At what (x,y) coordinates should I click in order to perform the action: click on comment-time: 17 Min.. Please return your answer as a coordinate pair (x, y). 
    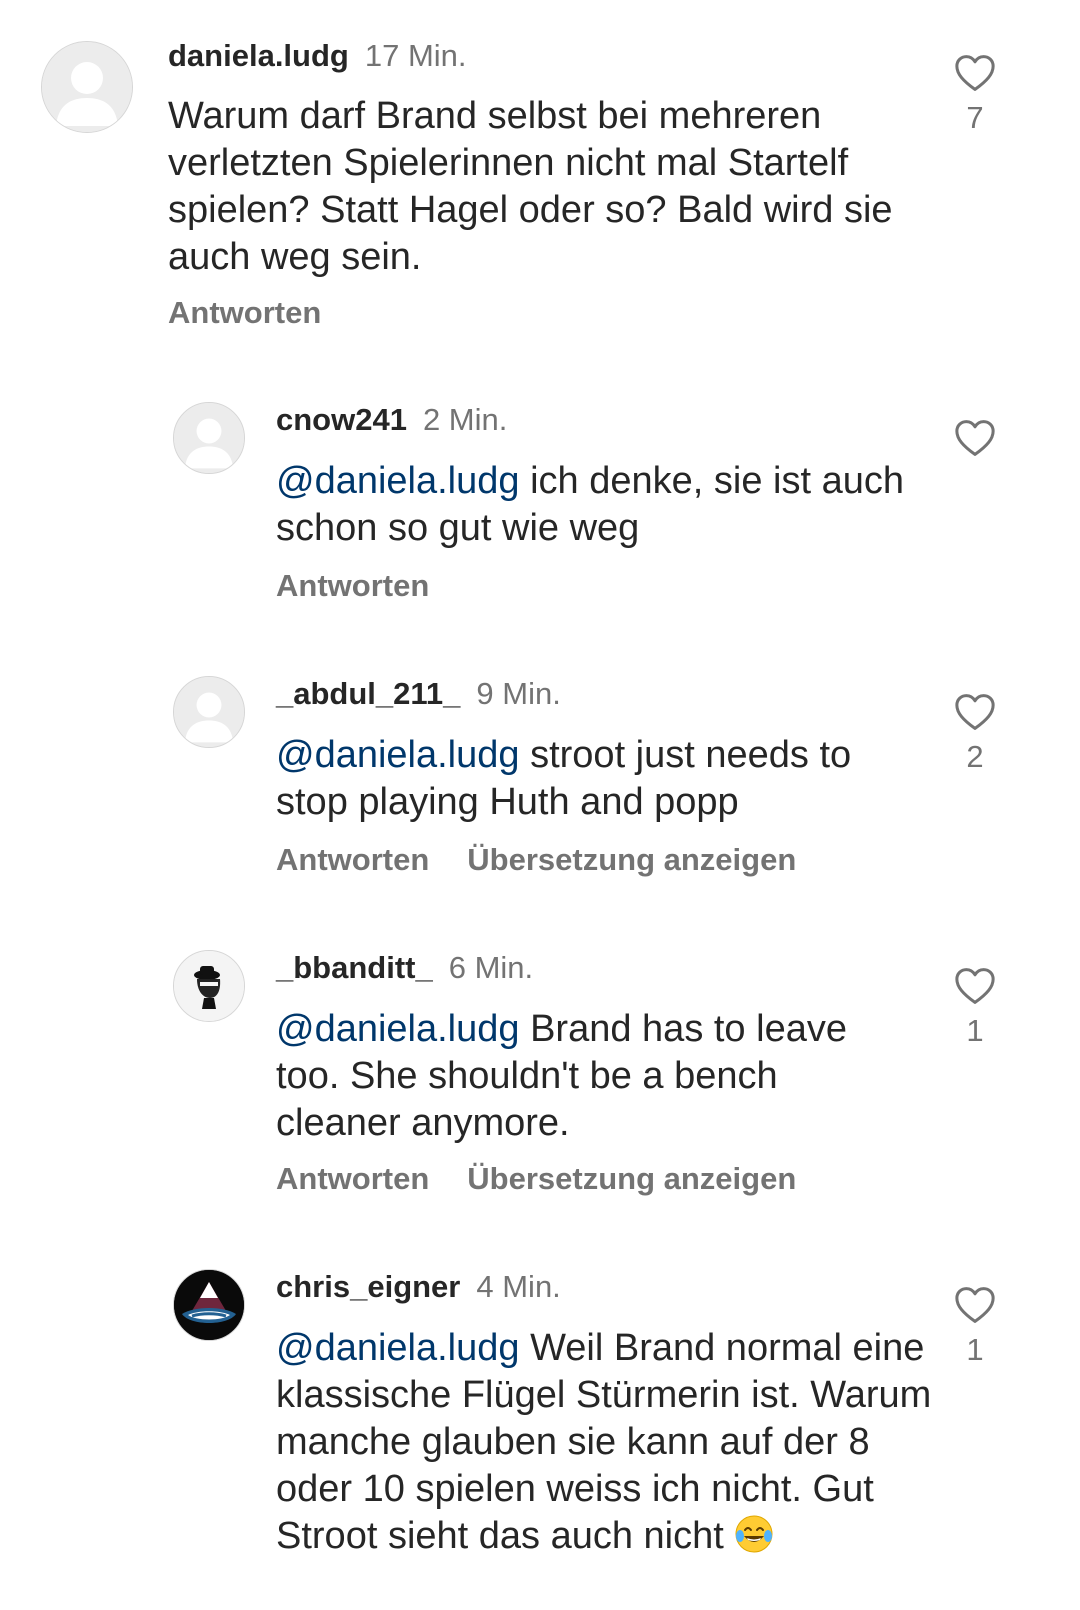
    Looking at the image, I should click on (415, 55).